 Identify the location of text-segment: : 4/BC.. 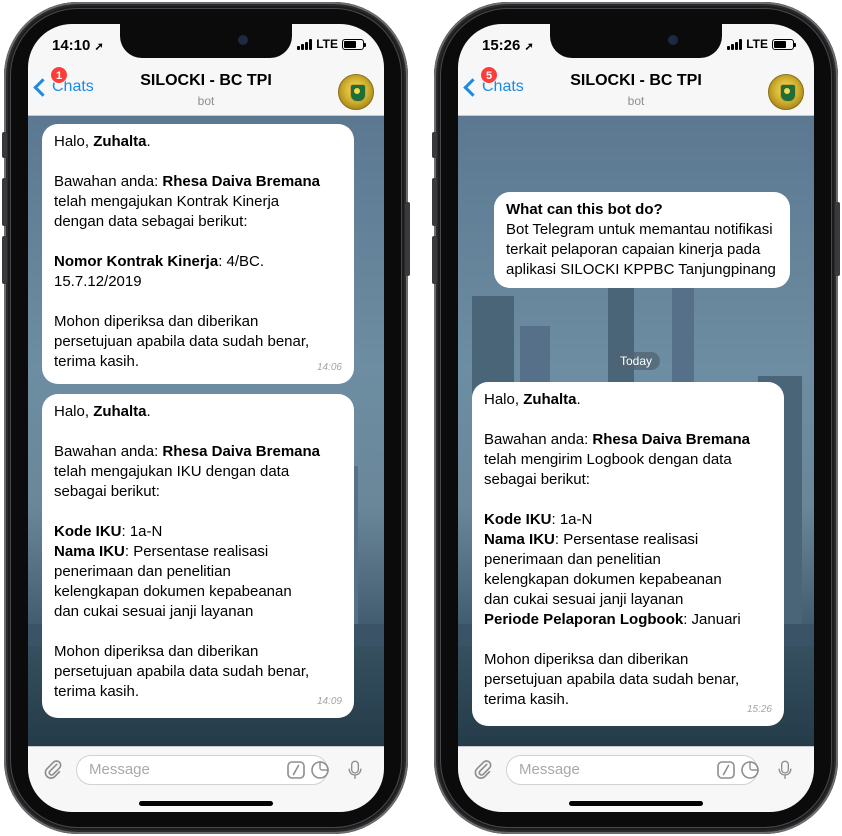
(241, 261).